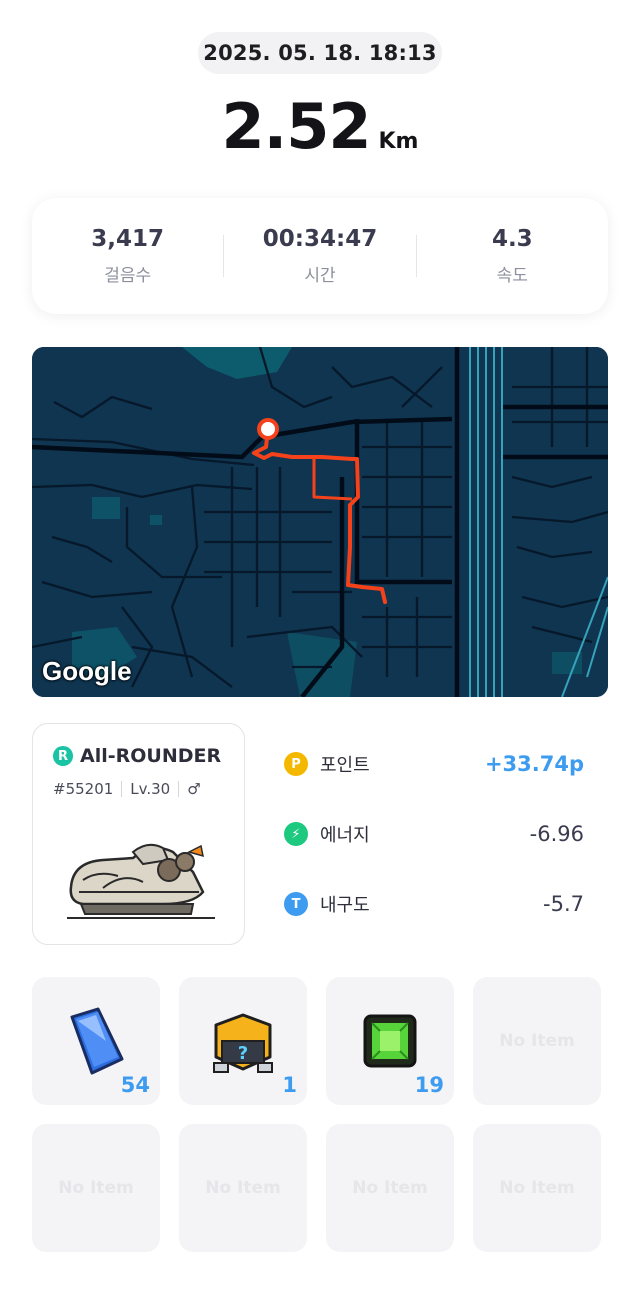 Image resolution: width=640 pixels, height=1307 pixels. Describe the element at coordinates (296, 764) in the screenshot. I see `point-icon: P` at that location.